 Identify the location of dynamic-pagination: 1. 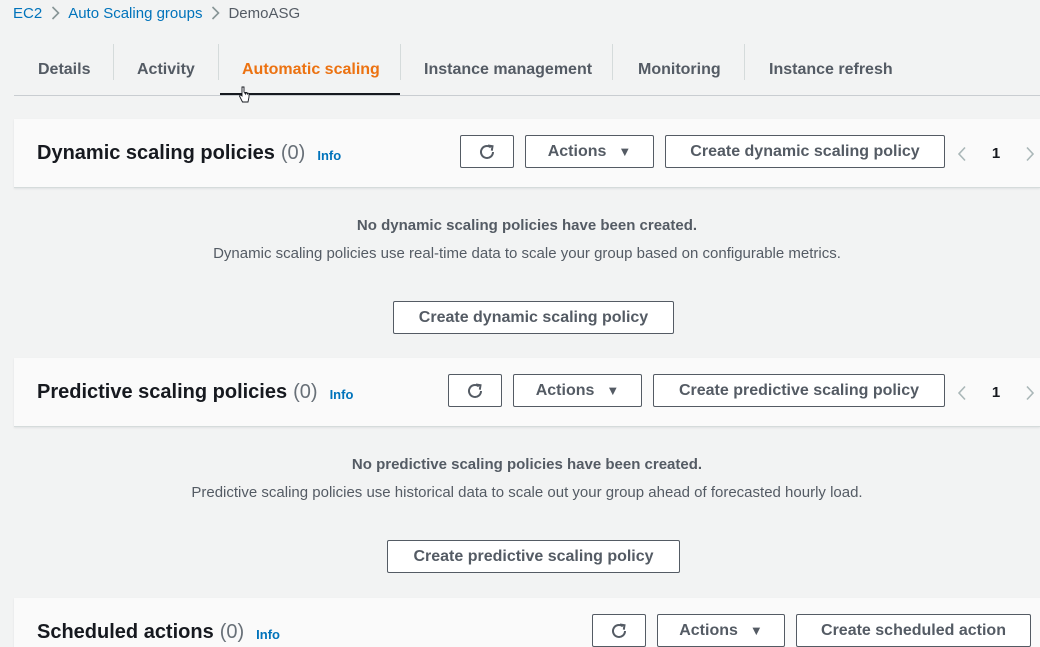
(996, 153).